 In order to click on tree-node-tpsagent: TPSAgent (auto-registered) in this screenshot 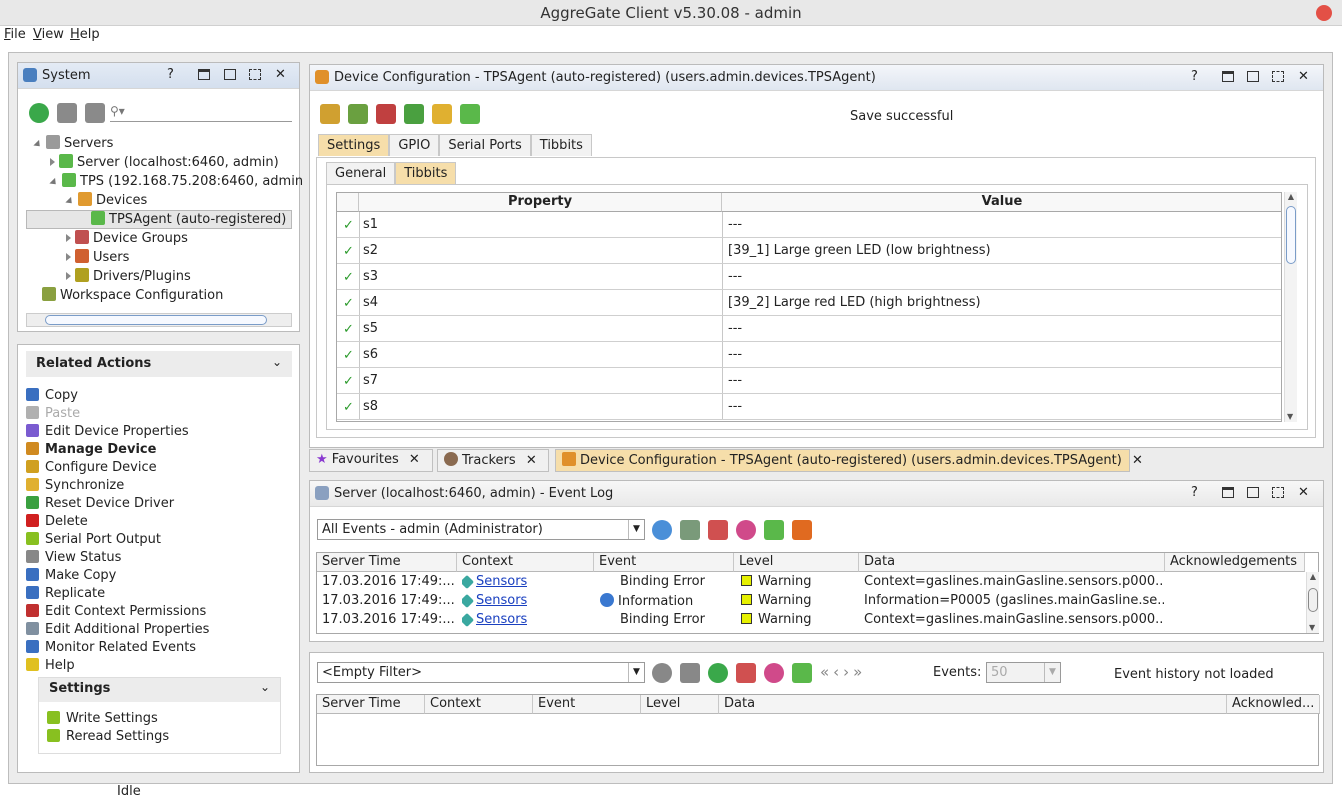, I will do `click(159, 219)`.